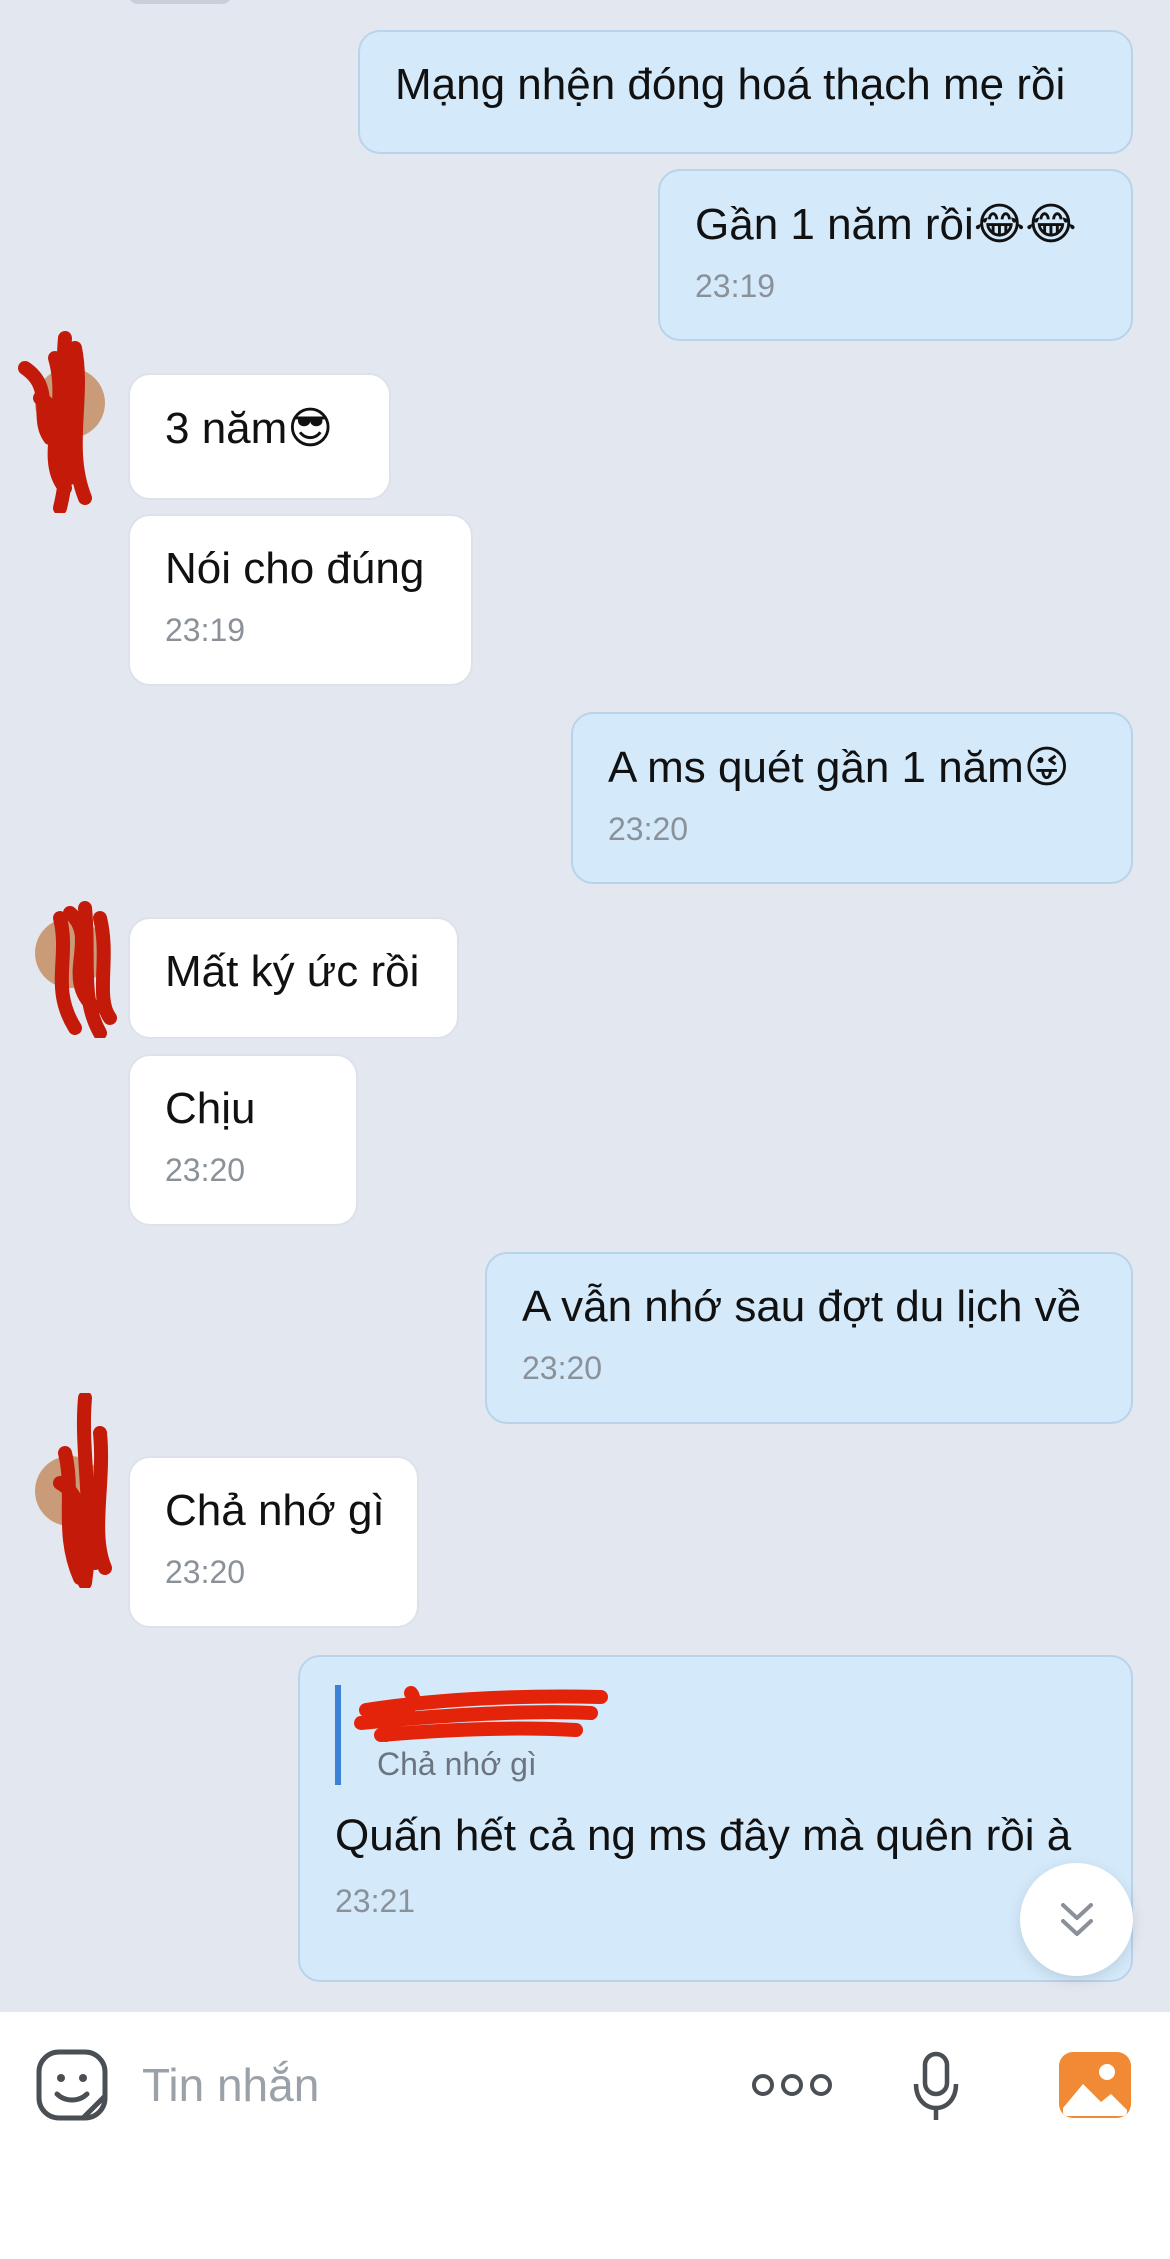 The image size is (1170, 2259). I want to click on message-text: A ms quét gần 1 năm😜, so click(839, 767).